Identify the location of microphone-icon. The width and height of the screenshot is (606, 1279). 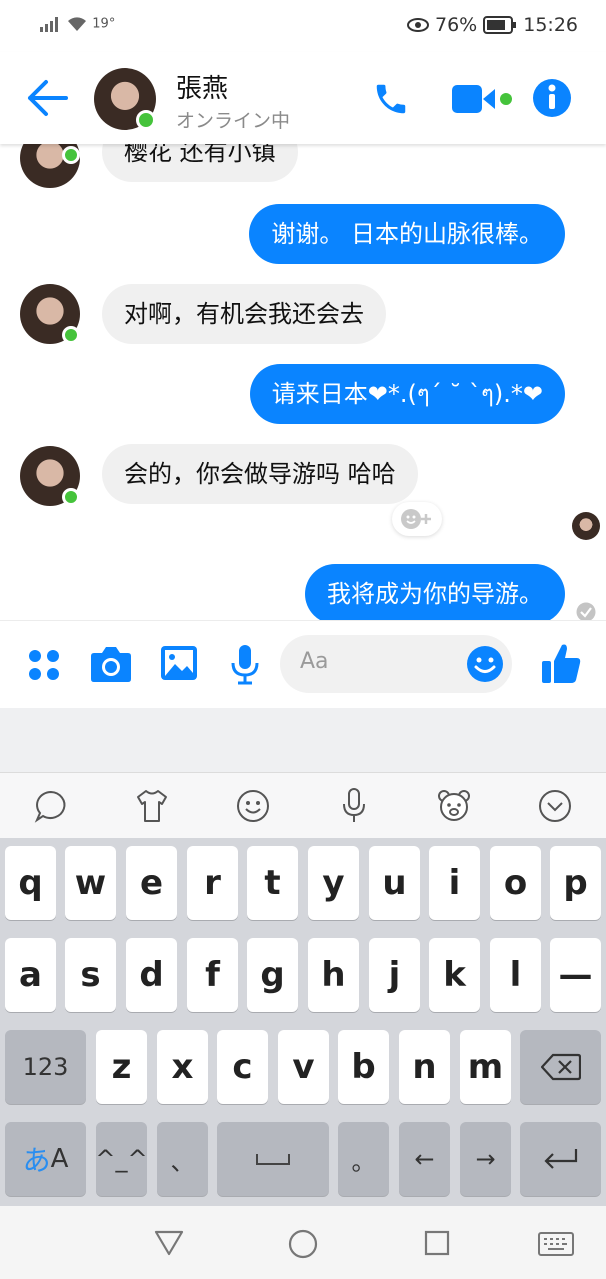
(245, 664).